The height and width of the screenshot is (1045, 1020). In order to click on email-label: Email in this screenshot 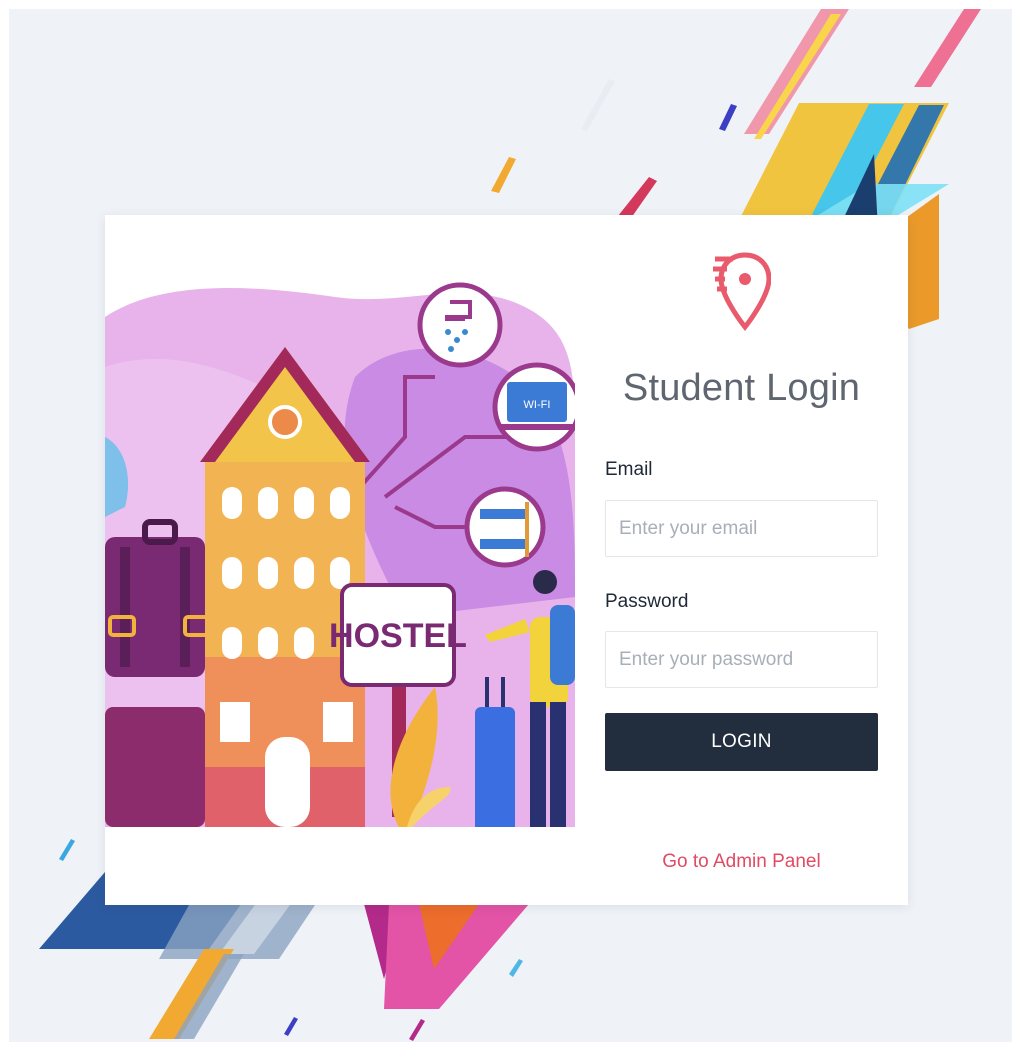, I will do `click(629, 469)`.